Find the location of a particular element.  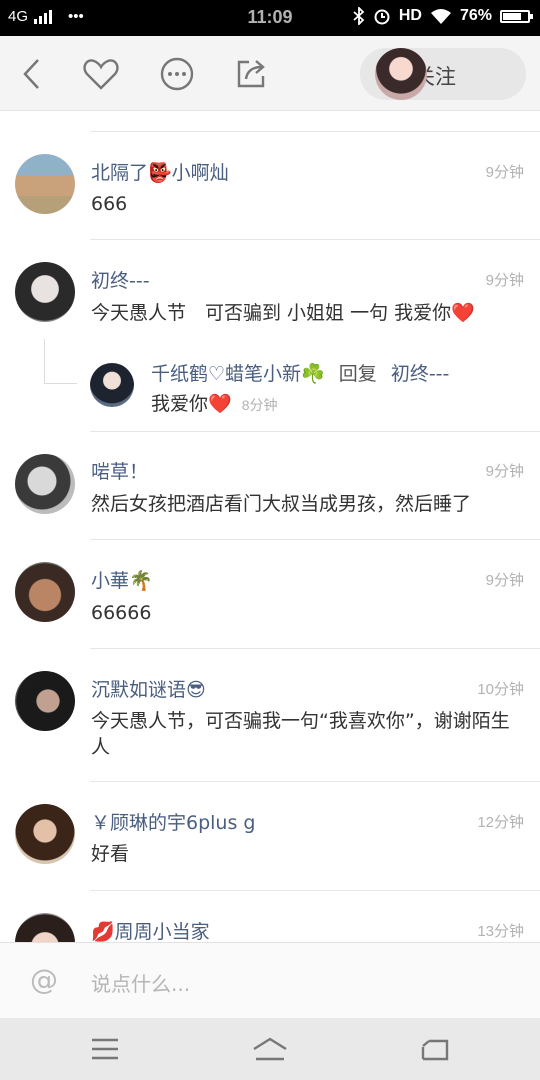

nav-back-button is located at coordinates (435, 1049).